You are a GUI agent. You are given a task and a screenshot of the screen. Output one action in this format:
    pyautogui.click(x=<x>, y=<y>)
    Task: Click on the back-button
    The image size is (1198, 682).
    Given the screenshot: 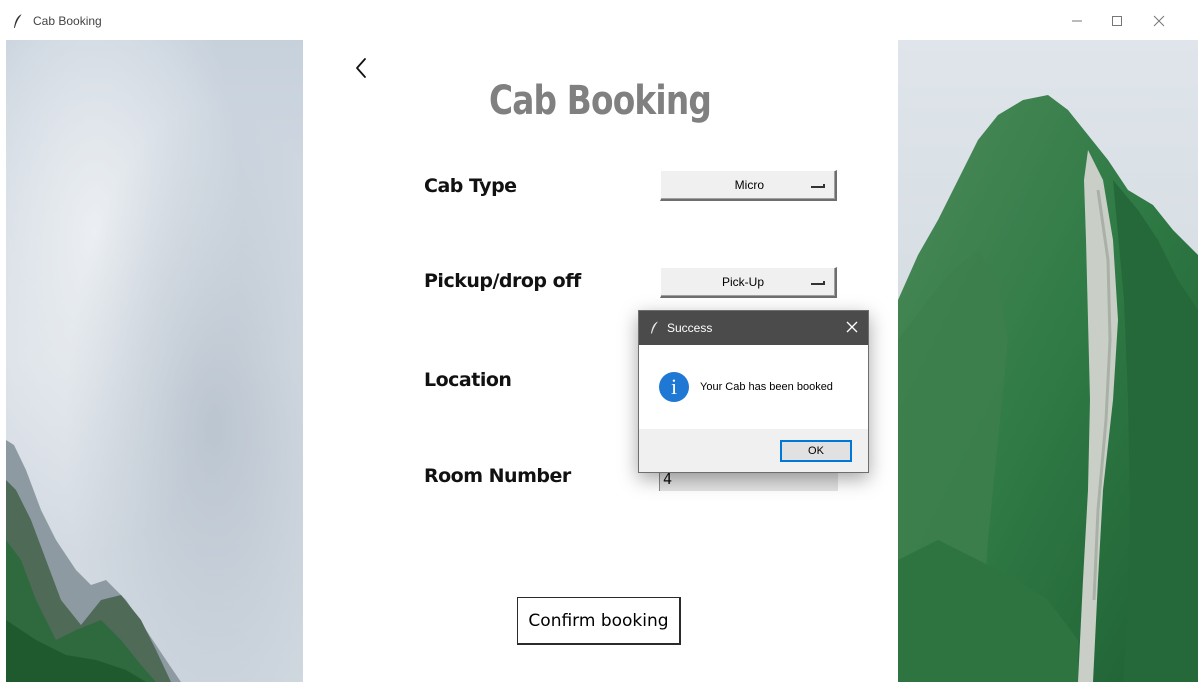 What is the action you would take?
    pyautogui.click(x=364, y=66)
    